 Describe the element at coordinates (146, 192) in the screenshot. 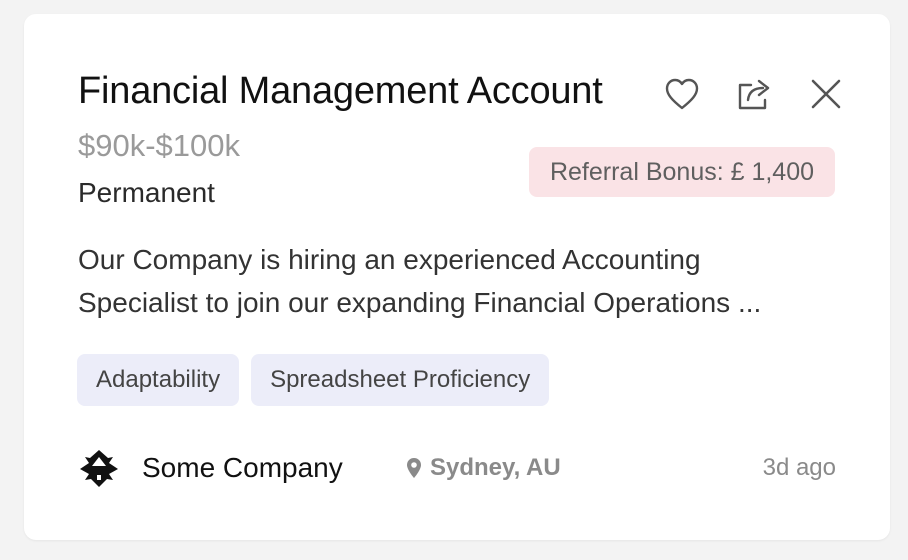

I see `job-type: Permanent` at that location.